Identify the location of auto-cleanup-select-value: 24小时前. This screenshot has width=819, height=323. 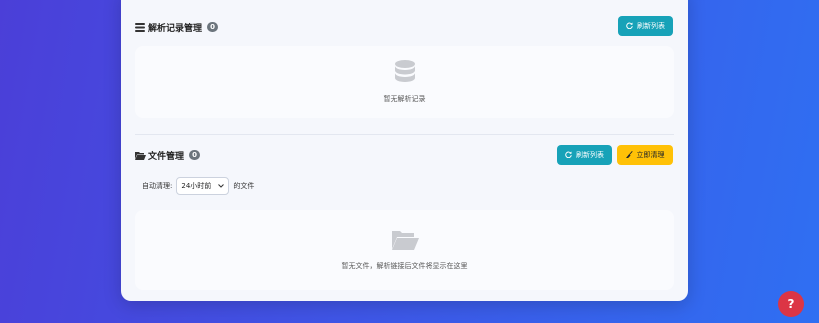
(196, 186).